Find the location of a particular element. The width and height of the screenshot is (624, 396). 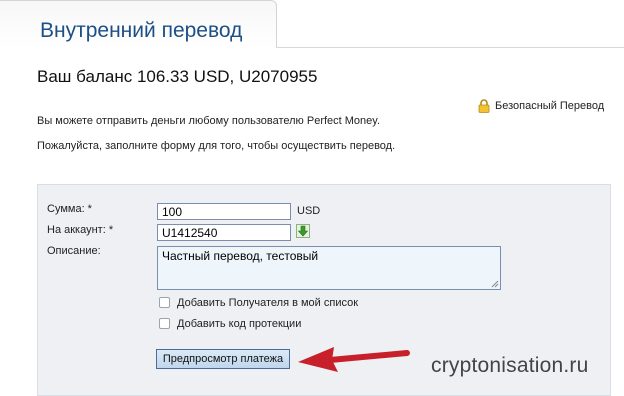

watermark: cryptonisation.ru is located at coordinates (510, 365).